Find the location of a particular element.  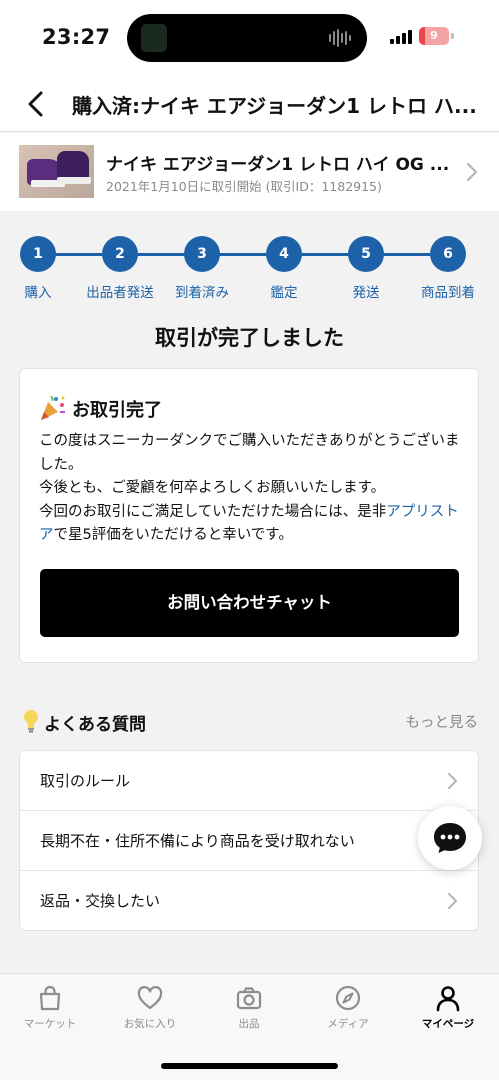

tab-market: マーケット is located at coordinates (50, 1007).